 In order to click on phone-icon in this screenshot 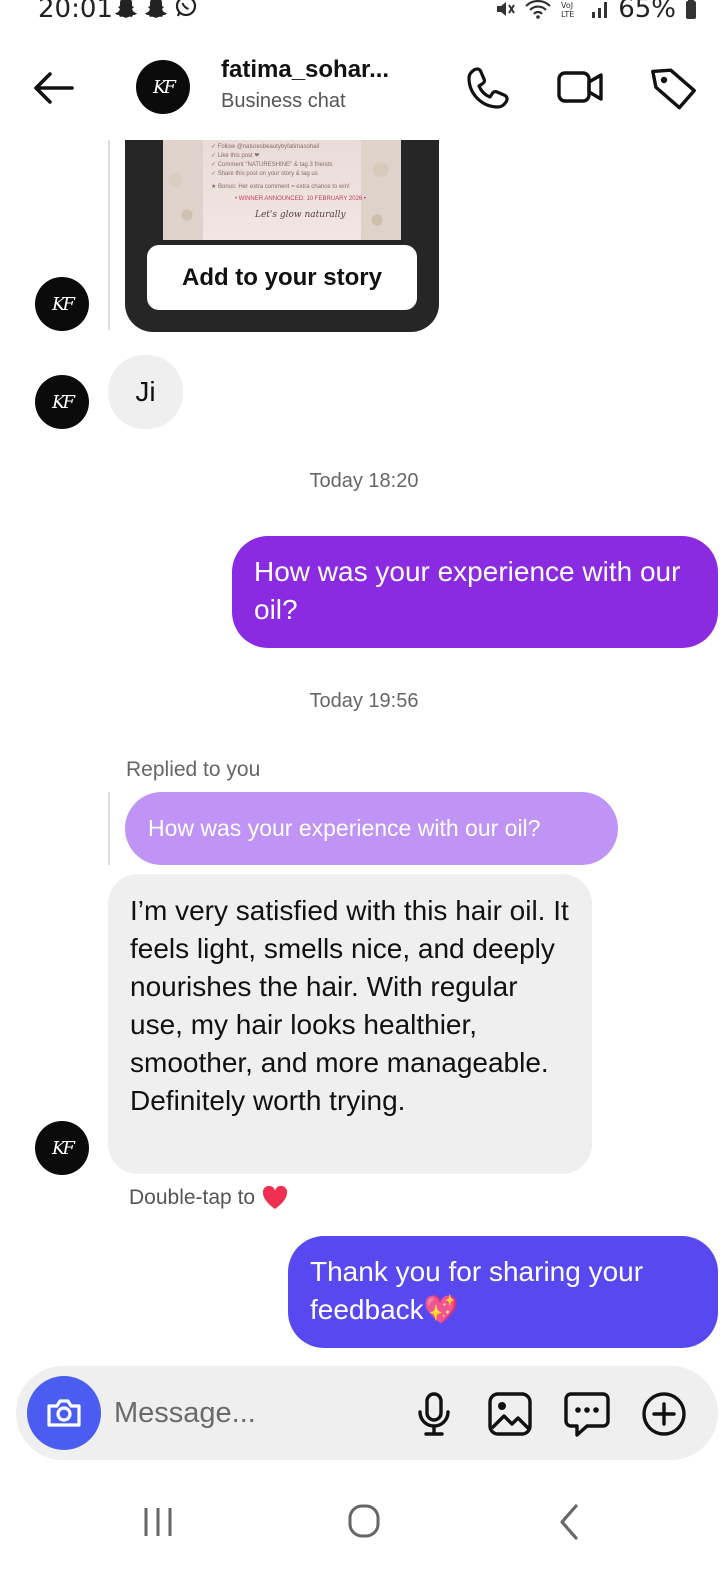, I will do `click(488, 87)`.